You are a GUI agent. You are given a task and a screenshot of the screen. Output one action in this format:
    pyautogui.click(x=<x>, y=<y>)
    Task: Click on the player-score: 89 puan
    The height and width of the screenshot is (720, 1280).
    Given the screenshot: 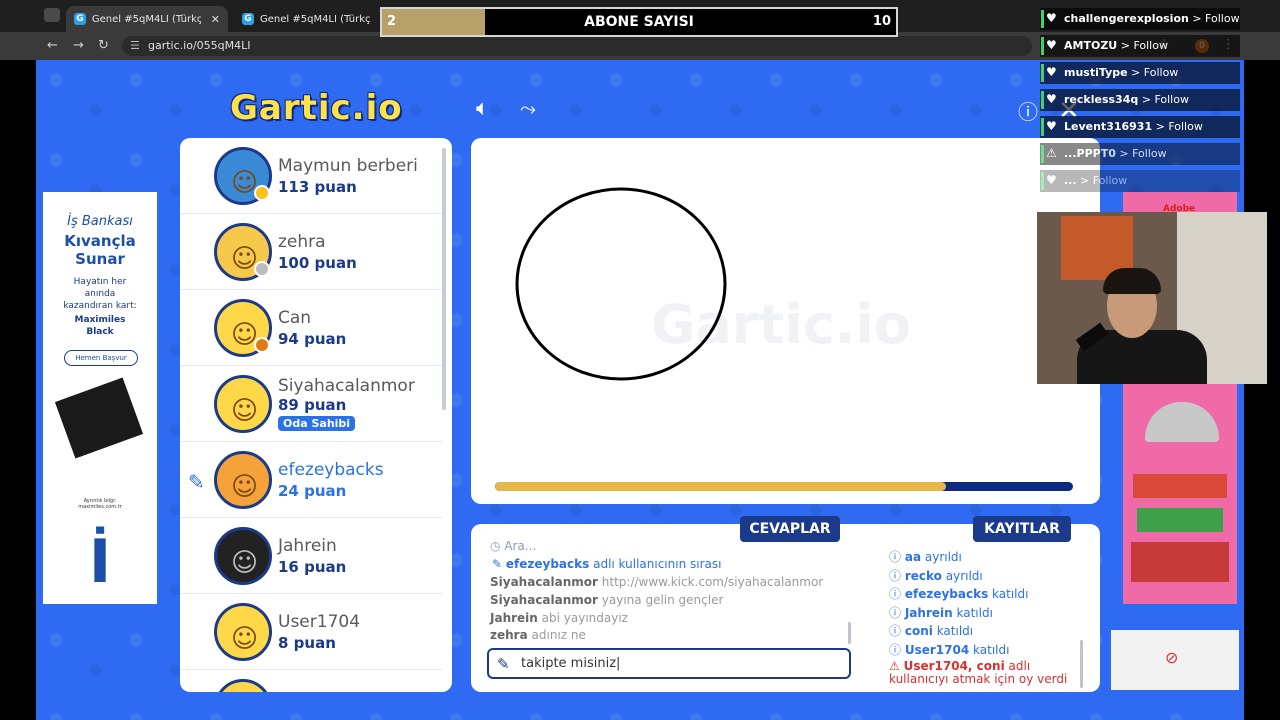 What is the action you would take?
    pyautogui.click(x=312, y=405)
    